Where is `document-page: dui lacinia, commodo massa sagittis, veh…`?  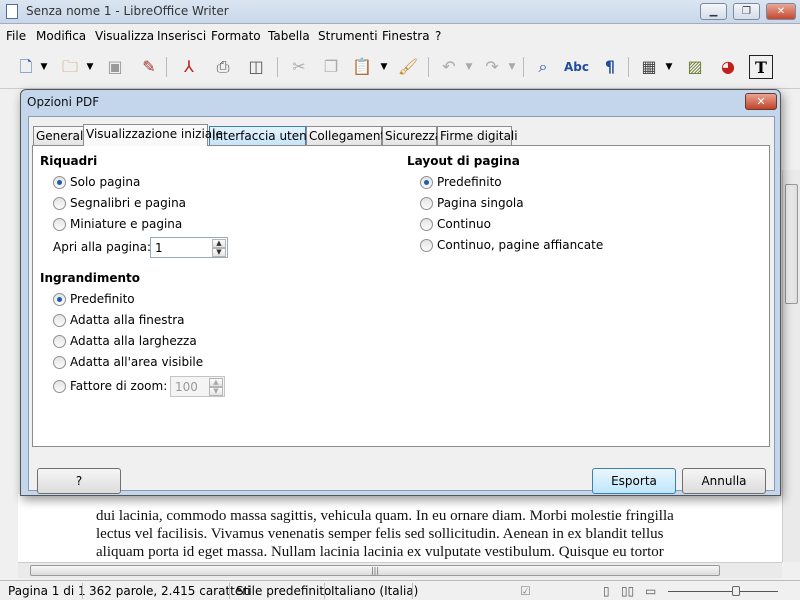
document-page: dui lacinia, commodo massa sagittis, veh… is located at coordinates (400, 528).